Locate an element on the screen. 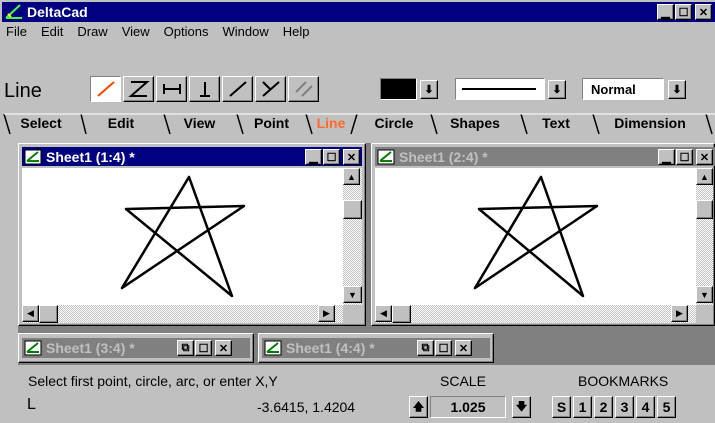 This screenshot has height=423, width=715. maximize-button: ☐ is located at coordinates (683, 12).